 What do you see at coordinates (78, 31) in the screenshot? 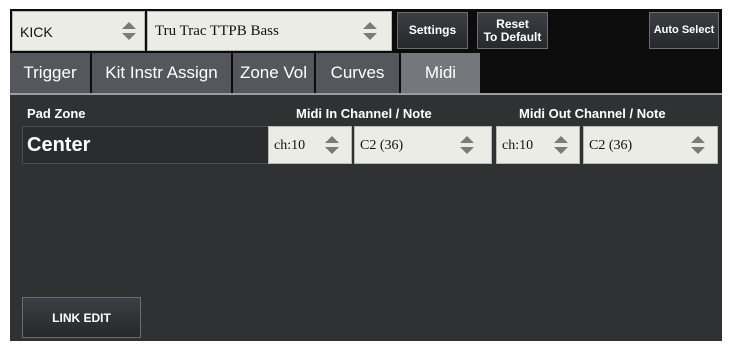
I see `kit-select: KICK` at bounding box center [78, 31].